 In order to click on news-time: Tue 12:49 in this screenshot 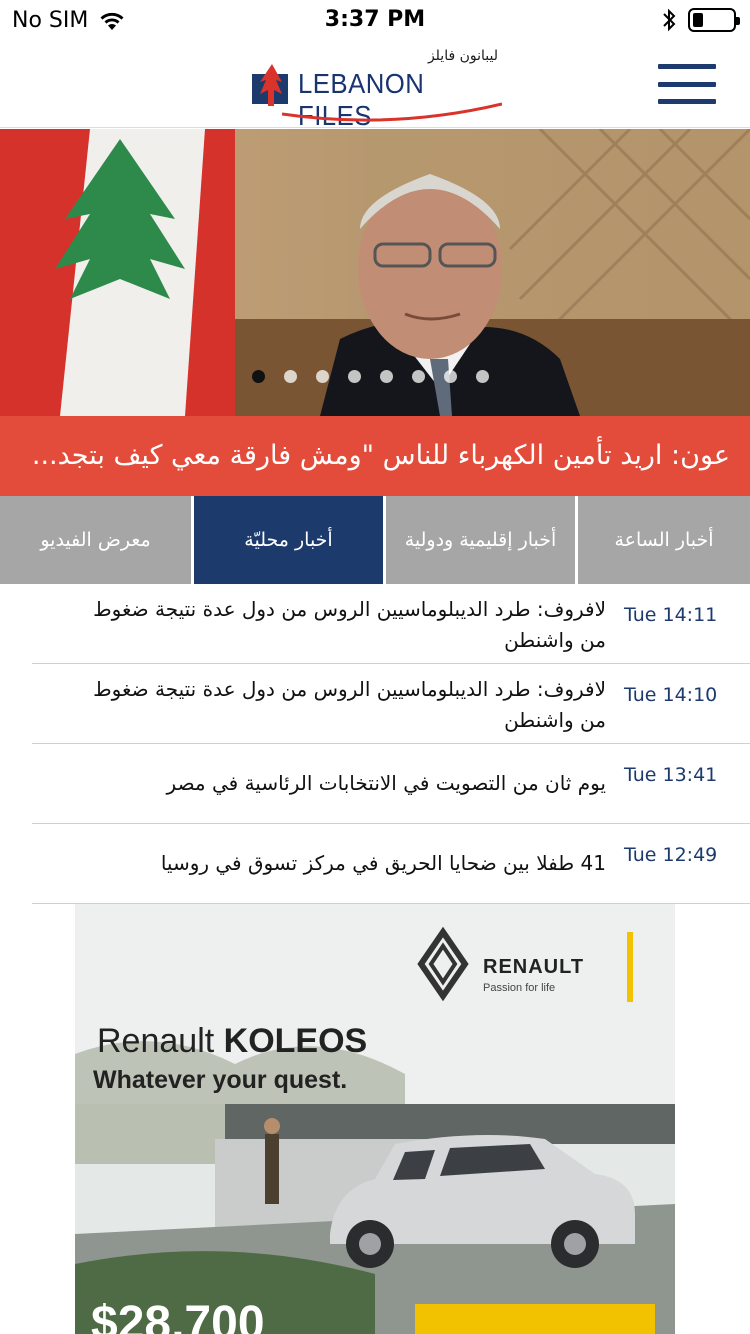, I will do `click(671, 855)`.